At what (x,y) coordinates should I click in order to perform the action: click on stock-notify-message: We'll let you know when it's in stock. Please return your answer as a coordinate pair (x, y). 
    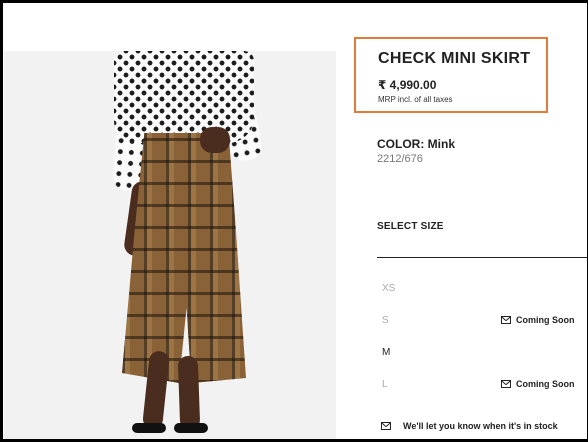
    Looking at the image, I should click on (469, 426).